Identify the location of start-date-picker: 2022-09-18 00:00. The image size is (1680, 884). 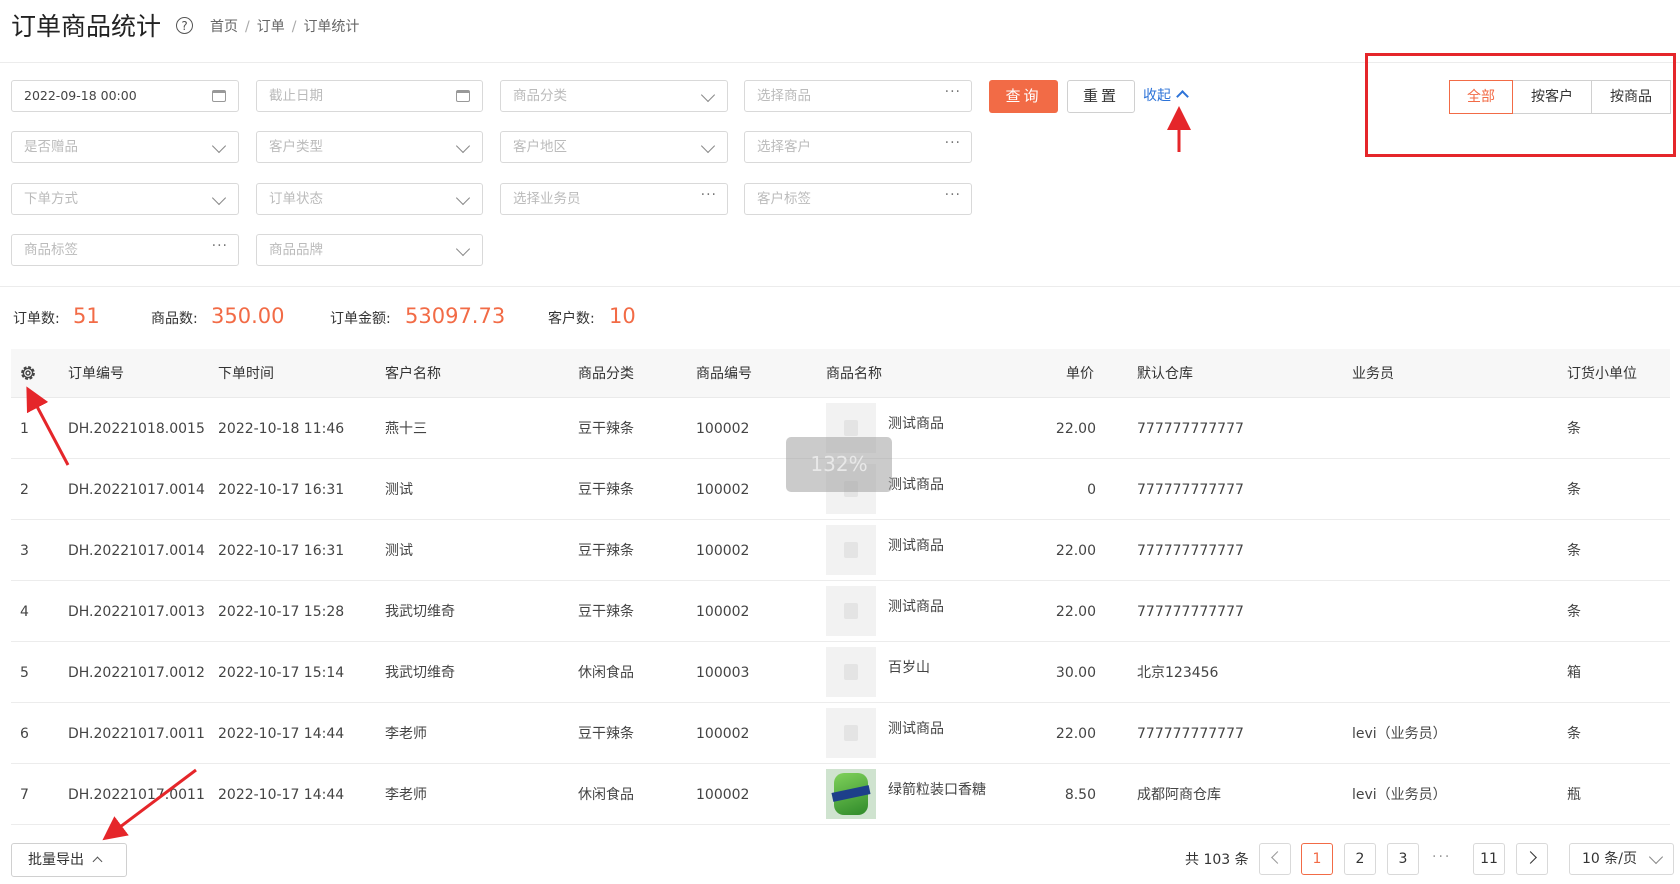
(125, 96).